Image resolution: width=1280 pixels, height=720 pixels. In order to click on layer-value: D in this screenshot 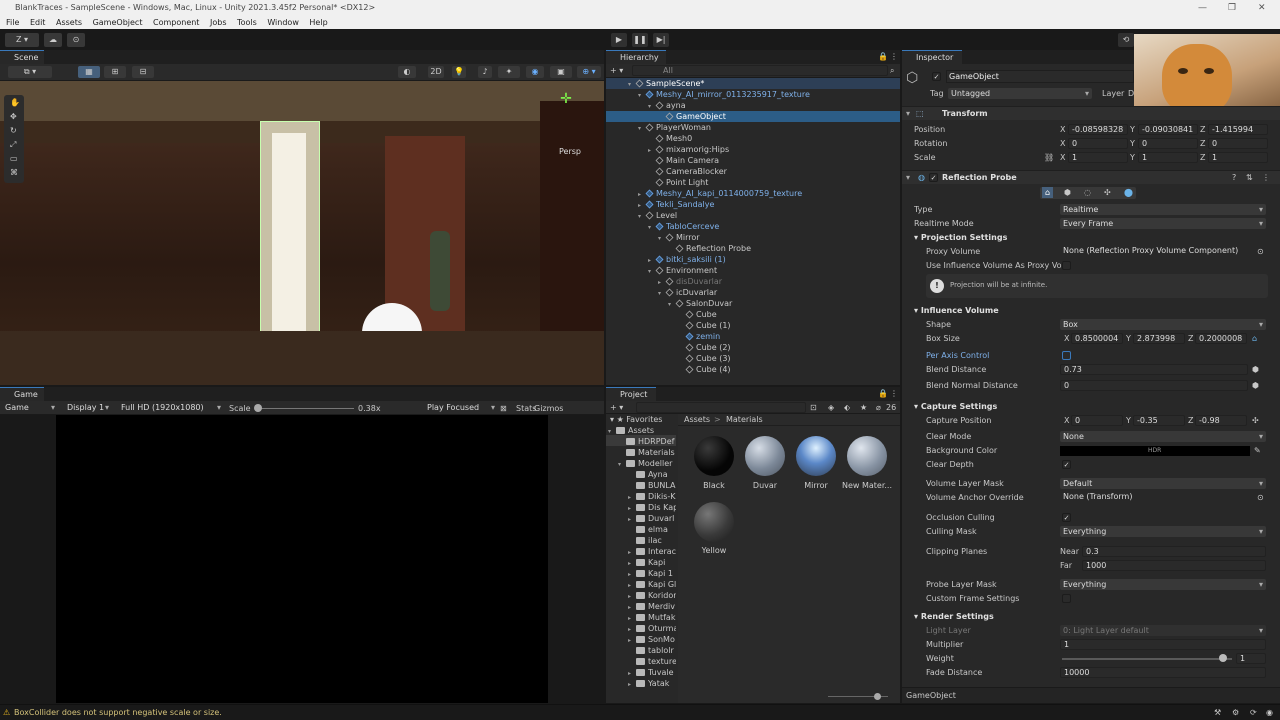, I will do `click(1131, 93)`.